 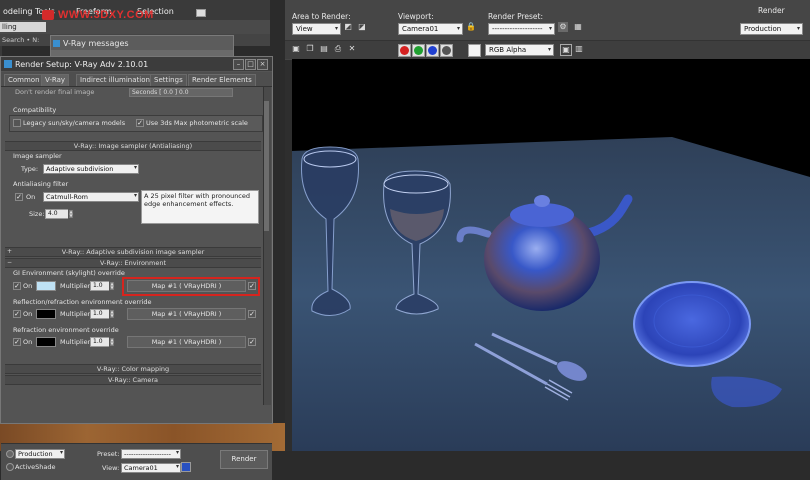 I want to click on refl-env-multiplier-spinner: ▲ ▼, so click(x=112, y=314).